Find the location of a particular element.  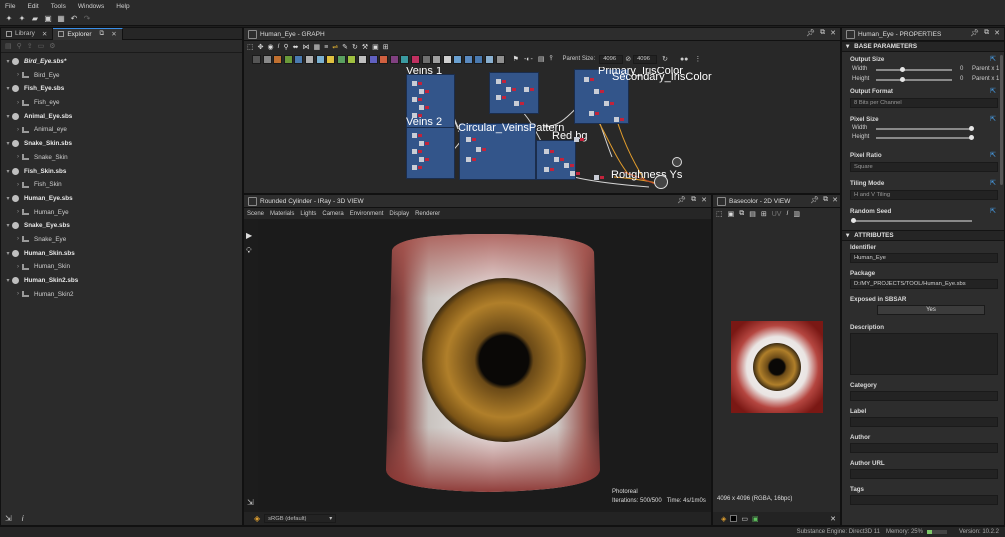

menu-materials: Materials is located at coordinates (282, 214).